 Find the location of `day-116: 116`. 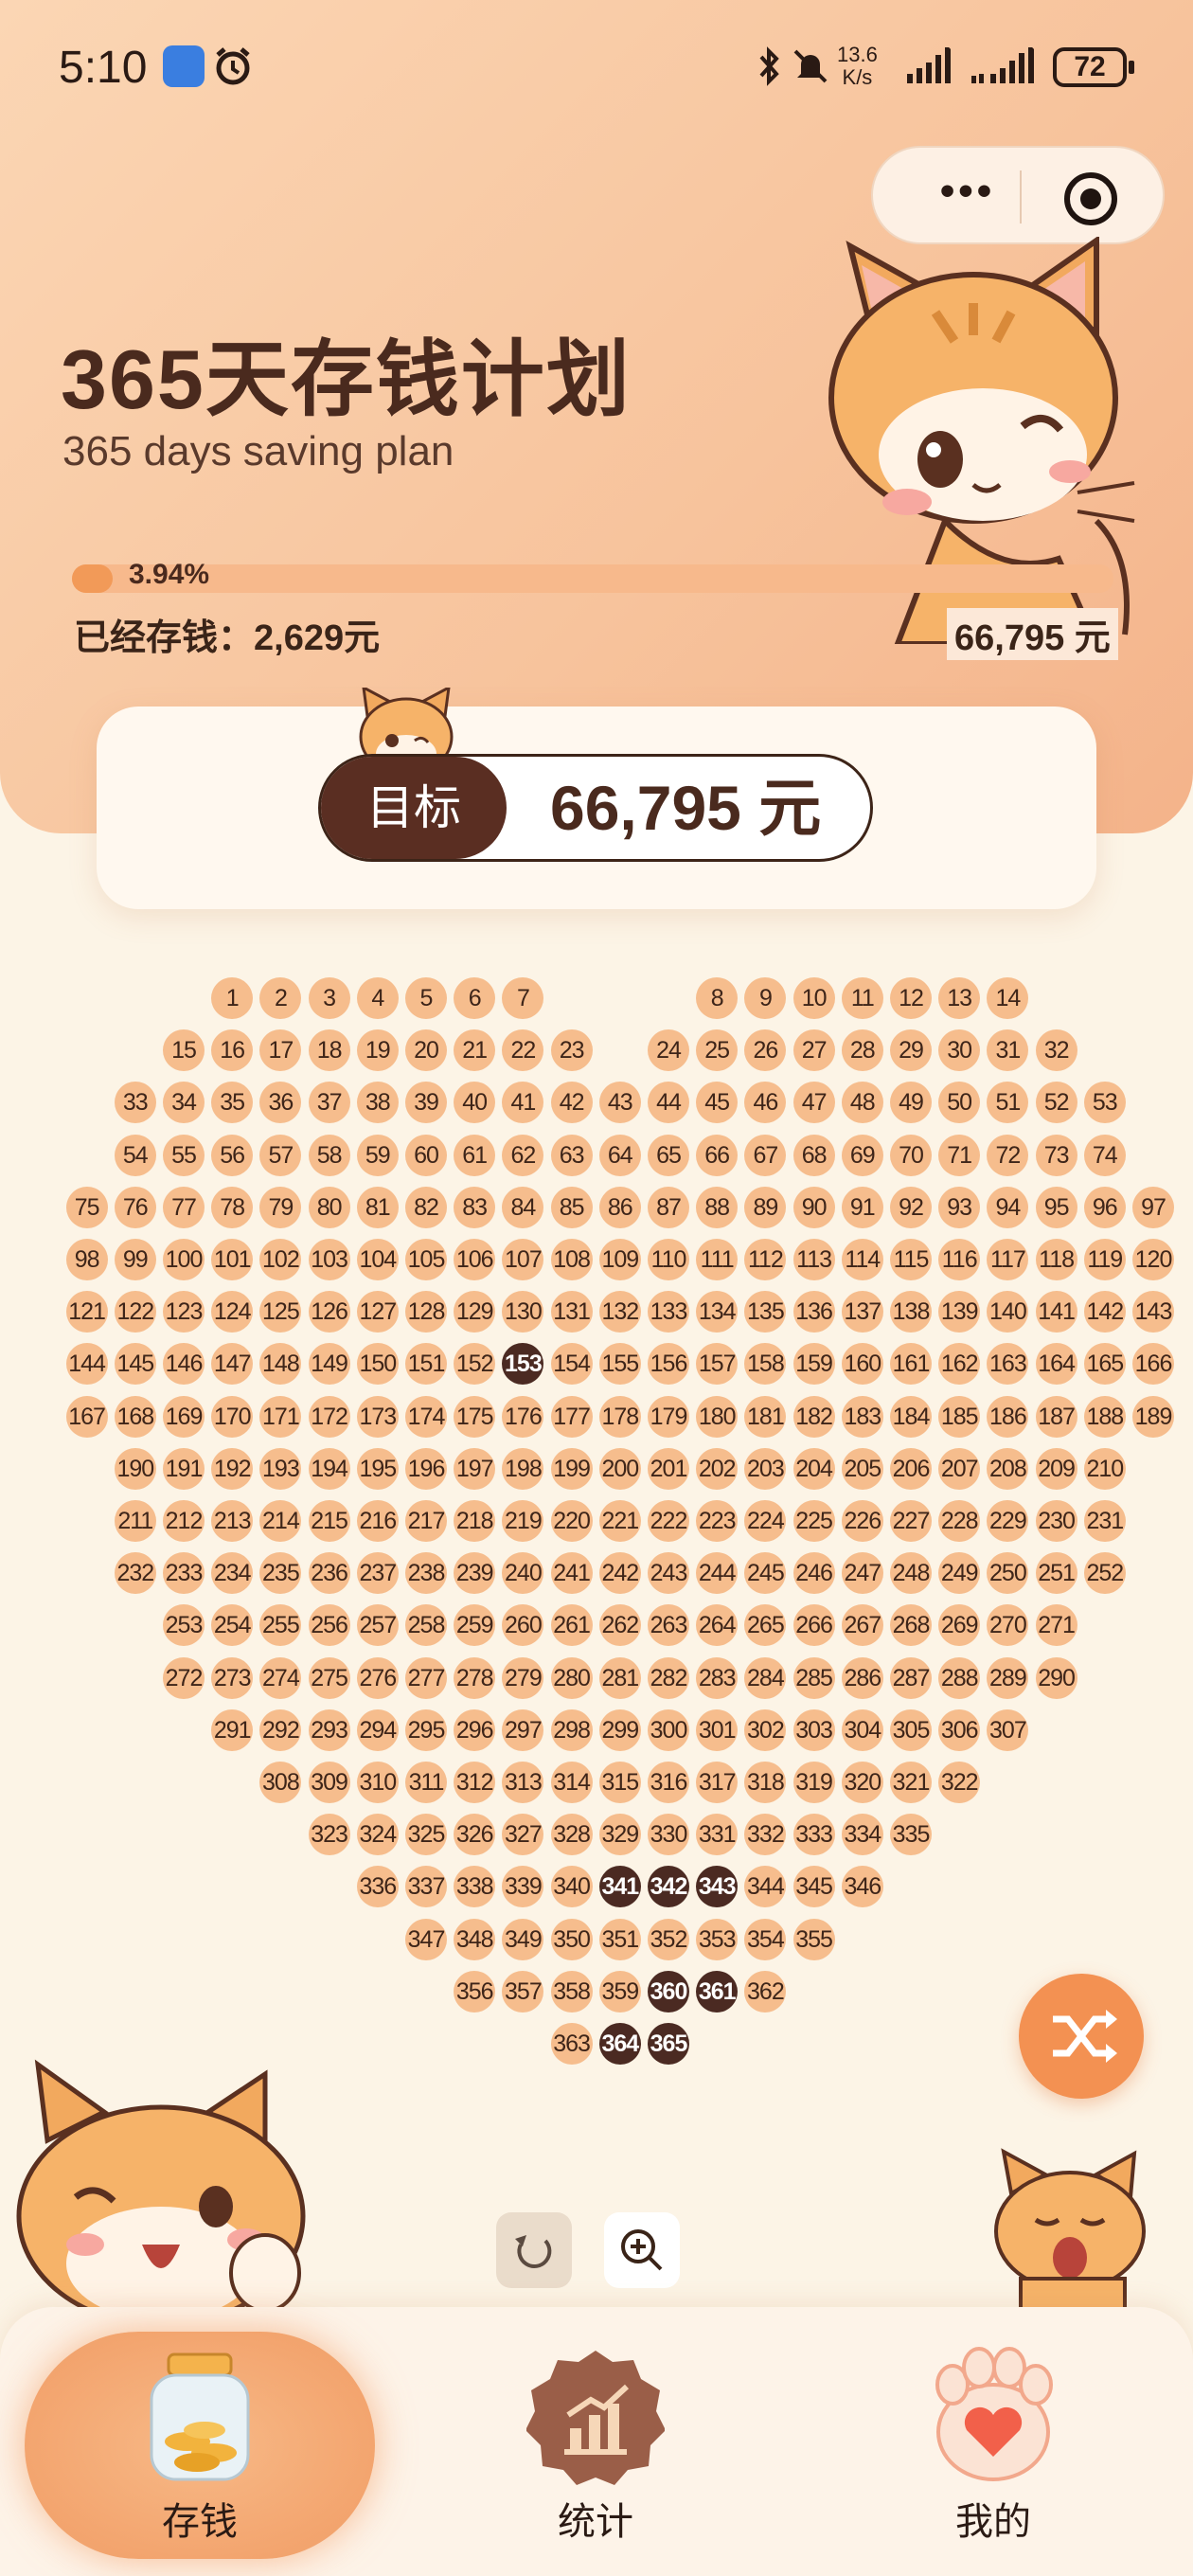

day-116: 116 is located at coordinates (959, 1259).